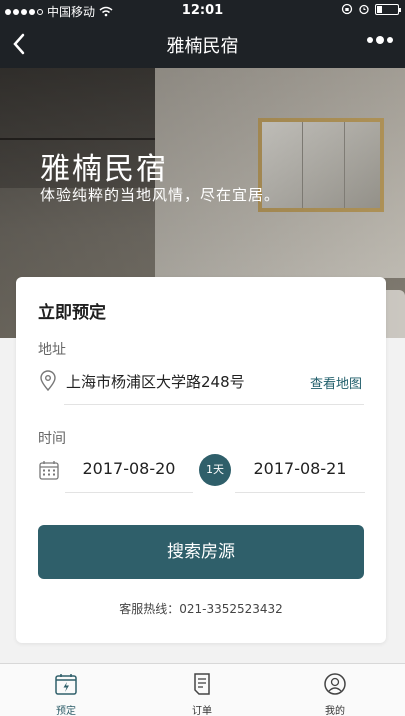  Describe the element at coordinates (201, 609) in the screenshot. I see `service-hotline: 客服热线：021-3352523432` at that location.